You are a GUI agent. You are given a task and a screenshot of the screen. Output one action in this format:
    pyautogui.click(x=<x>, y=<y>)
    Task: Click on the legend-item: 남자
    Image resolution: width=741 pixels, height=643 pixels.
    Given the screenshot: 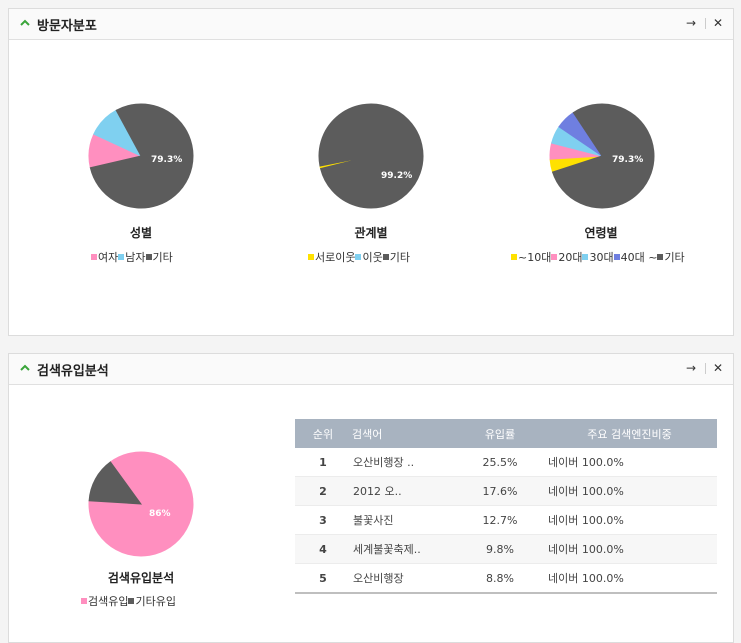 What is the action you would take?
    pyautogui.click(x=132, y=257)
    